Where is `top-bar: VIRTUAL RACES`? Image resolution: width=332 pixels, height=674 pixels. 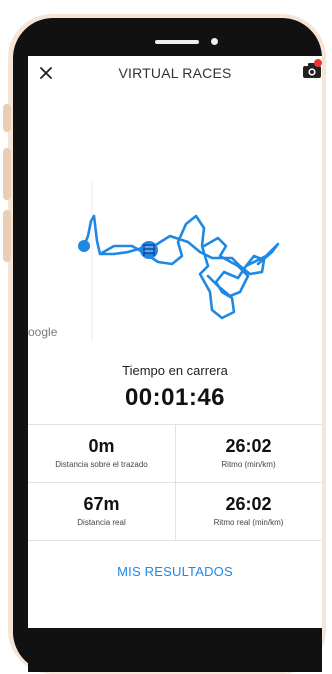
top-bar: VIRTUAL RACES is located at coordinates (175, 73).